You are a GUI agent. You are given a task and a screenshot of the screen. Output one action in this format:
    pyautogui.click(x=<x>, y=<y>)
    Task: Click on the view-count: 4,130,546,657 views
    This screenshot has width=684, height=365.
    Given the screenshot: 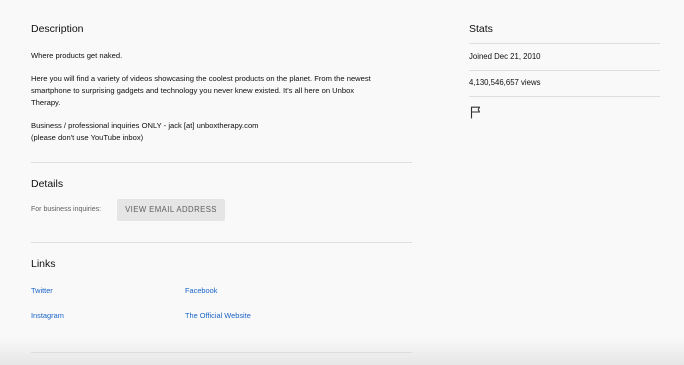 What is the action you would take?
    pyautogui.click(x=505, y=82)
    